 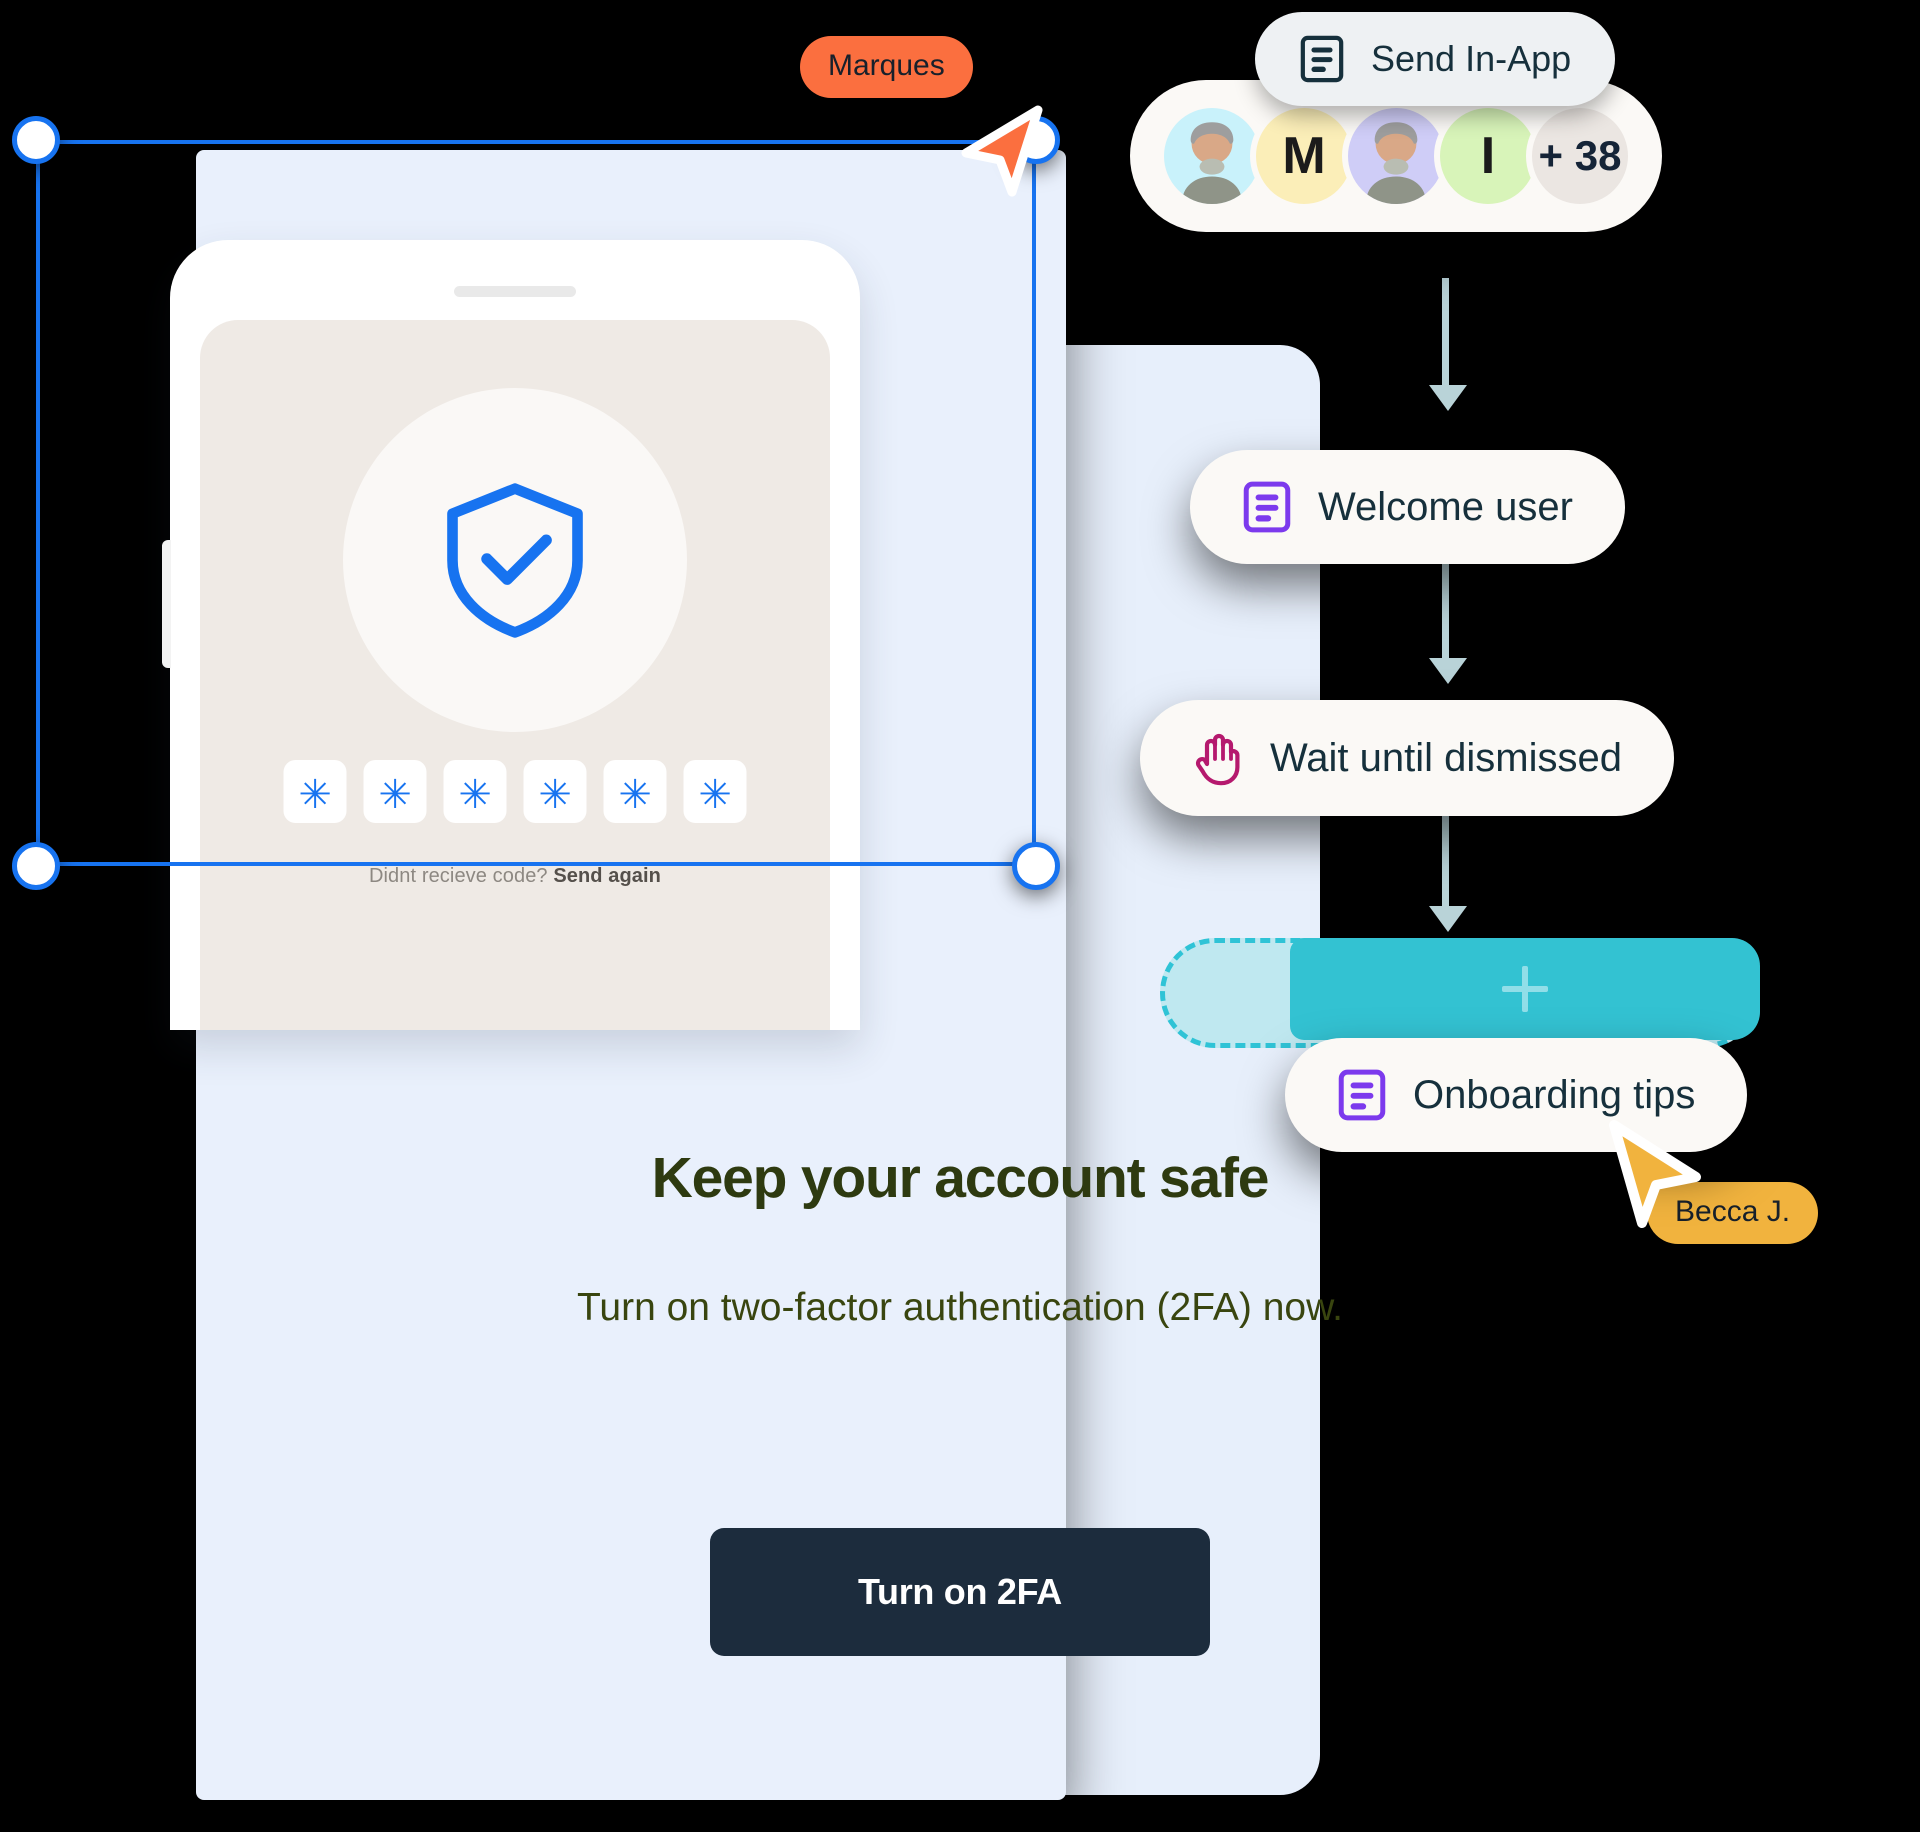 I want to click on step-send-in-app-label: Send In-App, so click(x=1471, y=58).